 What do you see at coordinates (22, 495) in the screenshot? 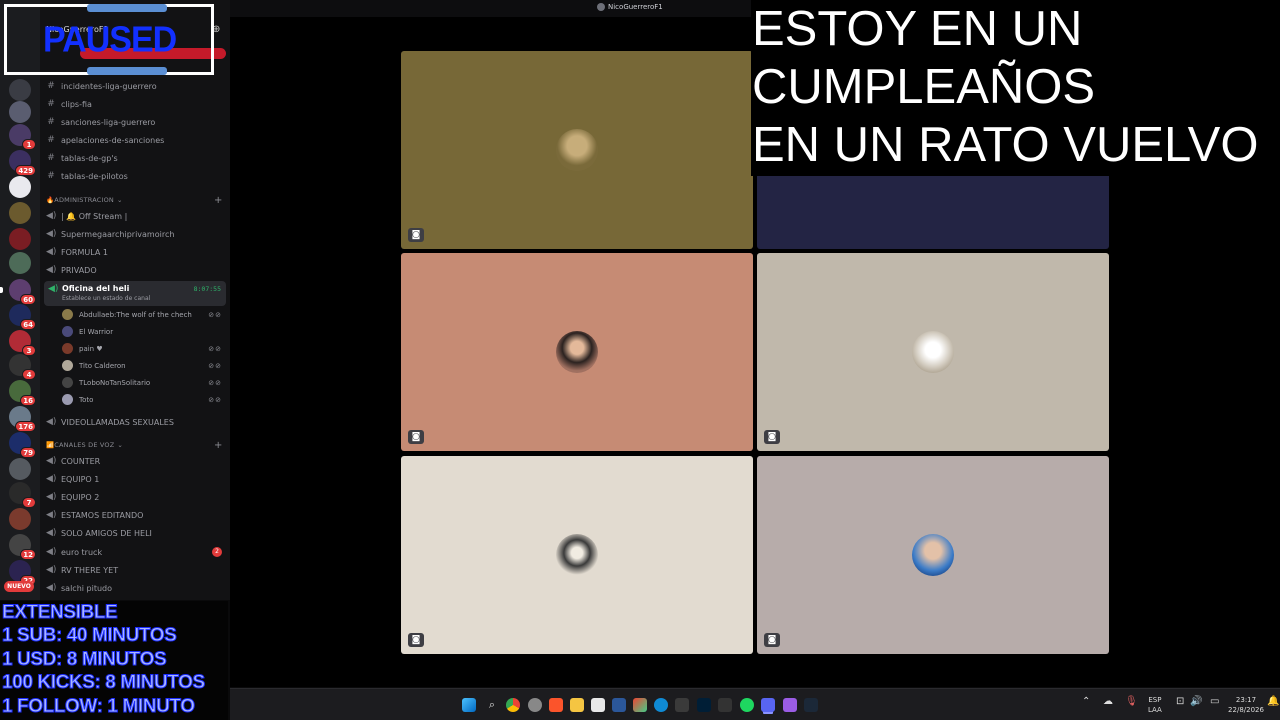
I see `server-icon: 7` at bounding box center [22, 495].